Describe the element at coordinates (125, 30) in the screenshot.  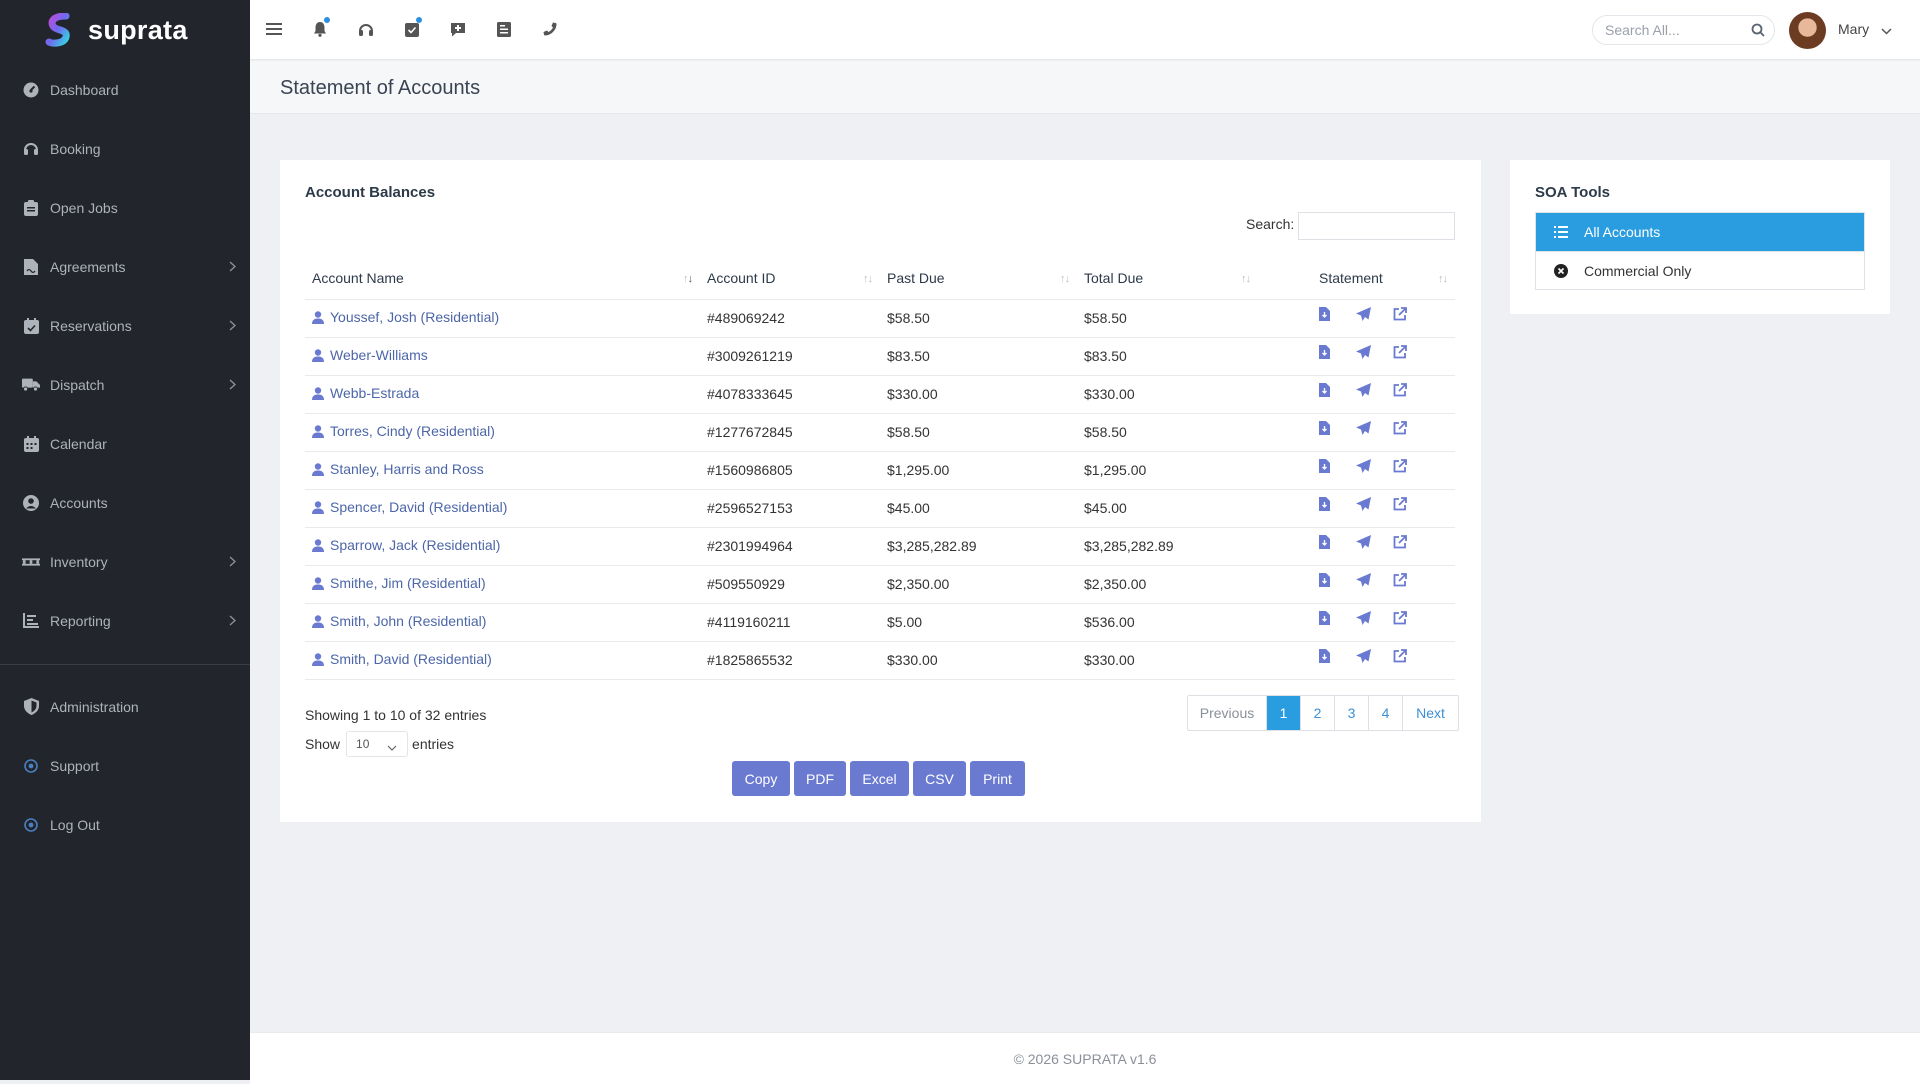
I see `brand-logo: suprata` at that location.